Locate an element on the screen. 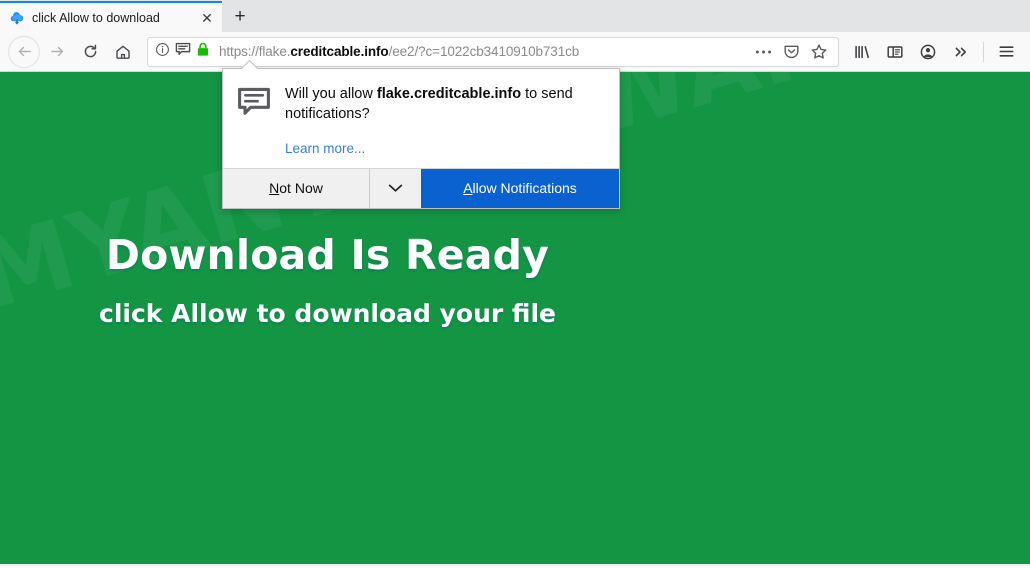 The image size is (1030, 568). browser-tab: click Allow to download ✕ is located at coordinates (111, 16).